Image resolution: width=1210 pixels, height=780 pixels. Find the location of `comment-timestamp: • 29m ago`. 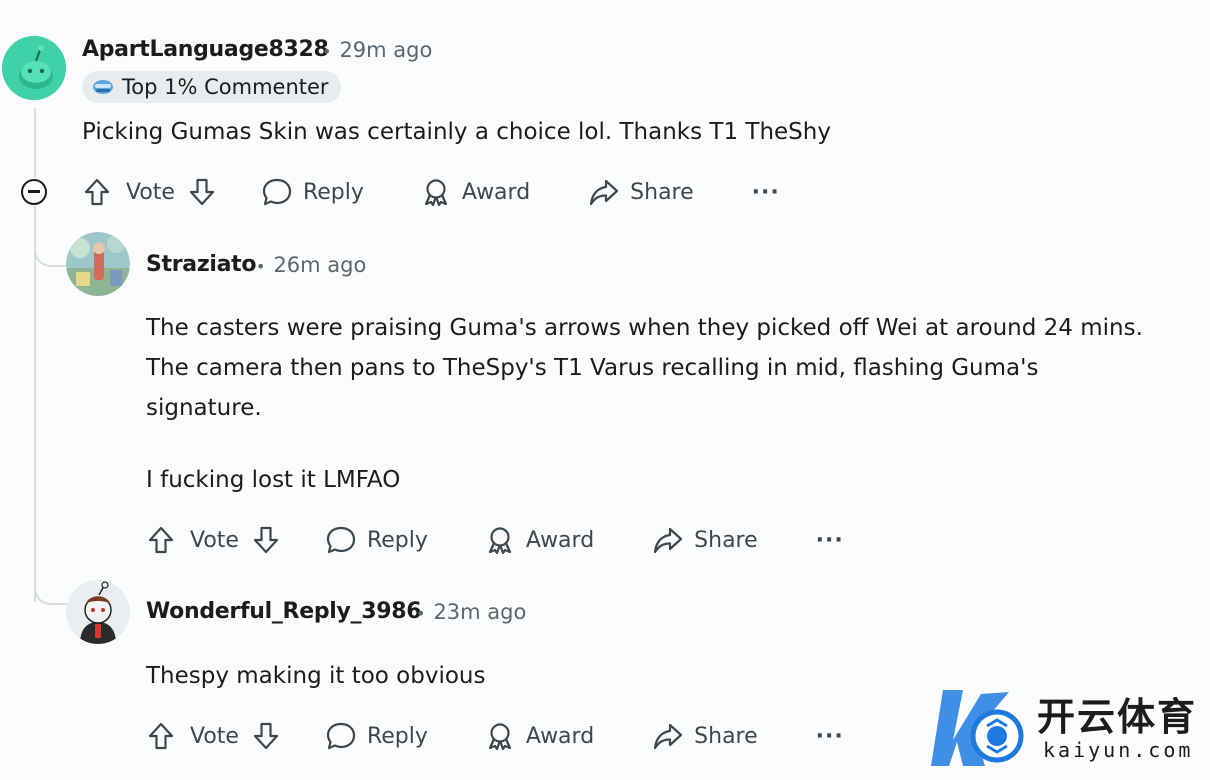

comment-timestamp: • 29m ago is located at coordinates (374, 50).